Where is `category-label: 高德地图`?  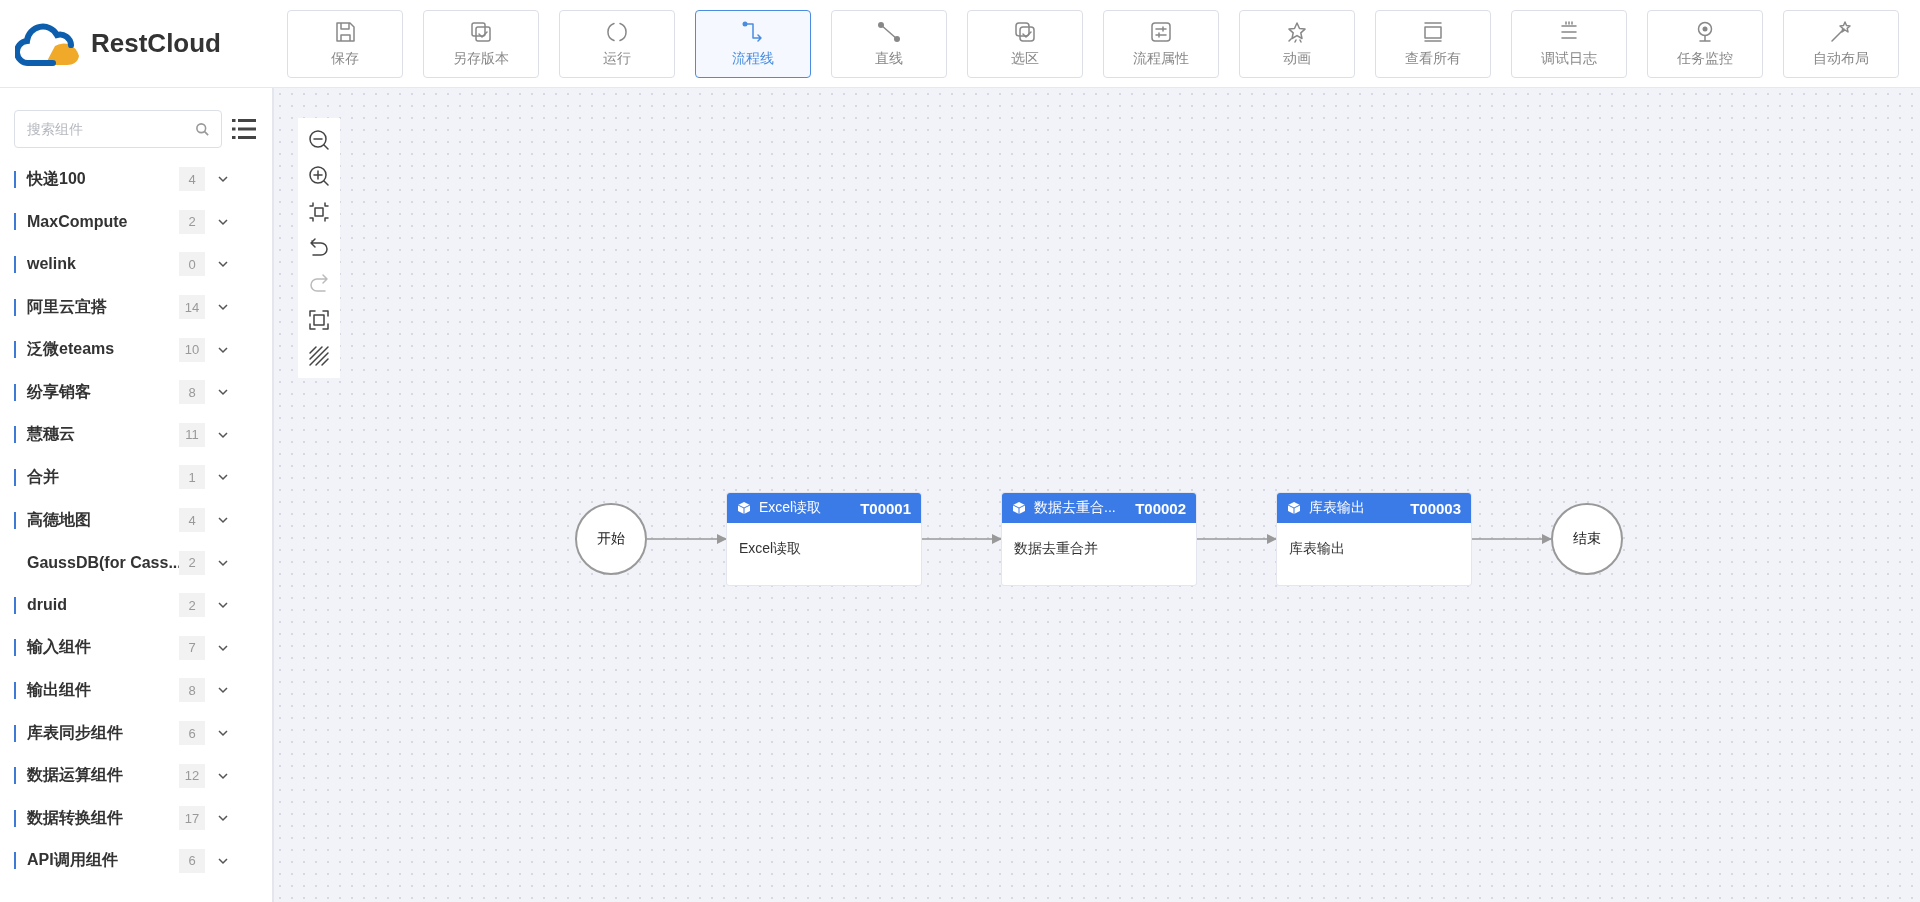
category-label: 高德地图 is located at coordinates (103, 520).